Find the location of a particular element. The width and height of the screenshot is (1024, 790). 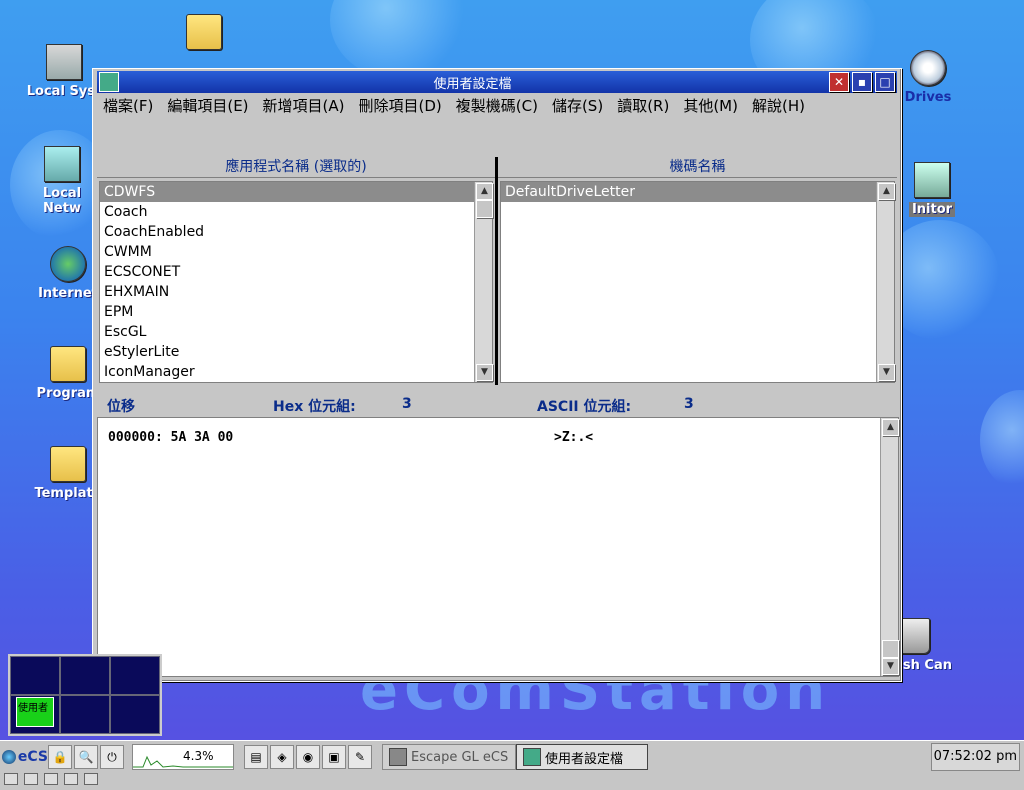

application-pane-header: 應用程式名稱 (選取的) is located at coordinates (296, 167).